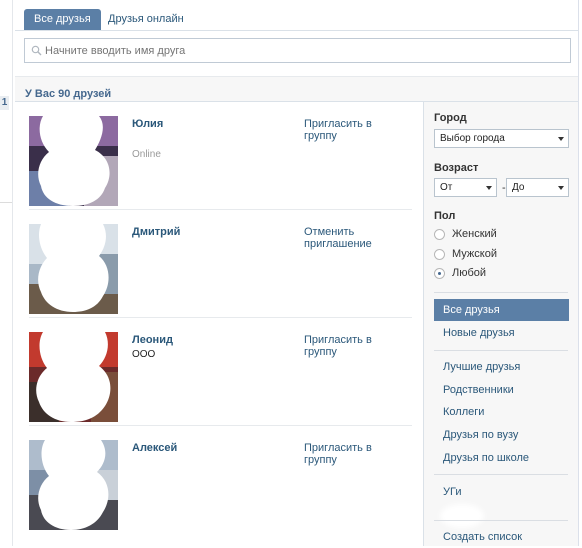 Image resolution: width=582 pixels, height=548 pixels. What do you see at coordinates (4, 103) in the screenshot?
I see `left-page-marker: 1` at bounding box center [4, 103].